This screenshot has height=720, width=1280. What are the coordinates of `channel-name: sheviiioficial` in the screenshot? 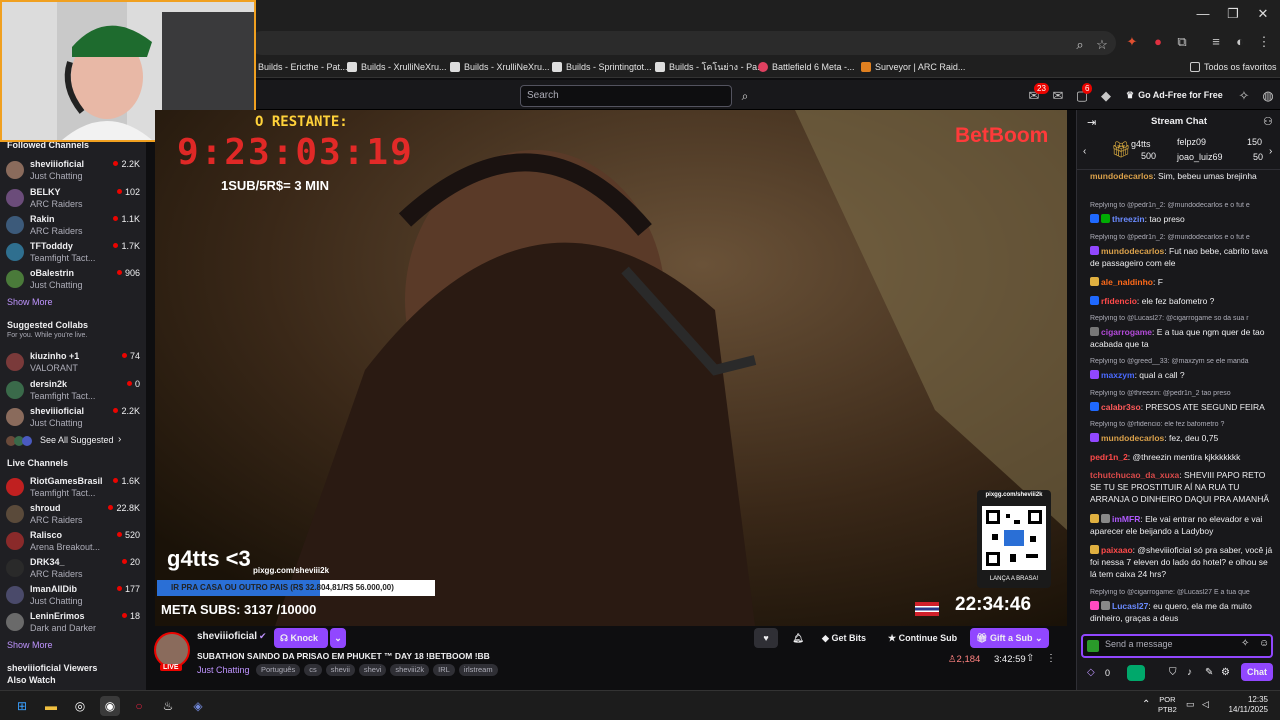 It's located at (227, 636).